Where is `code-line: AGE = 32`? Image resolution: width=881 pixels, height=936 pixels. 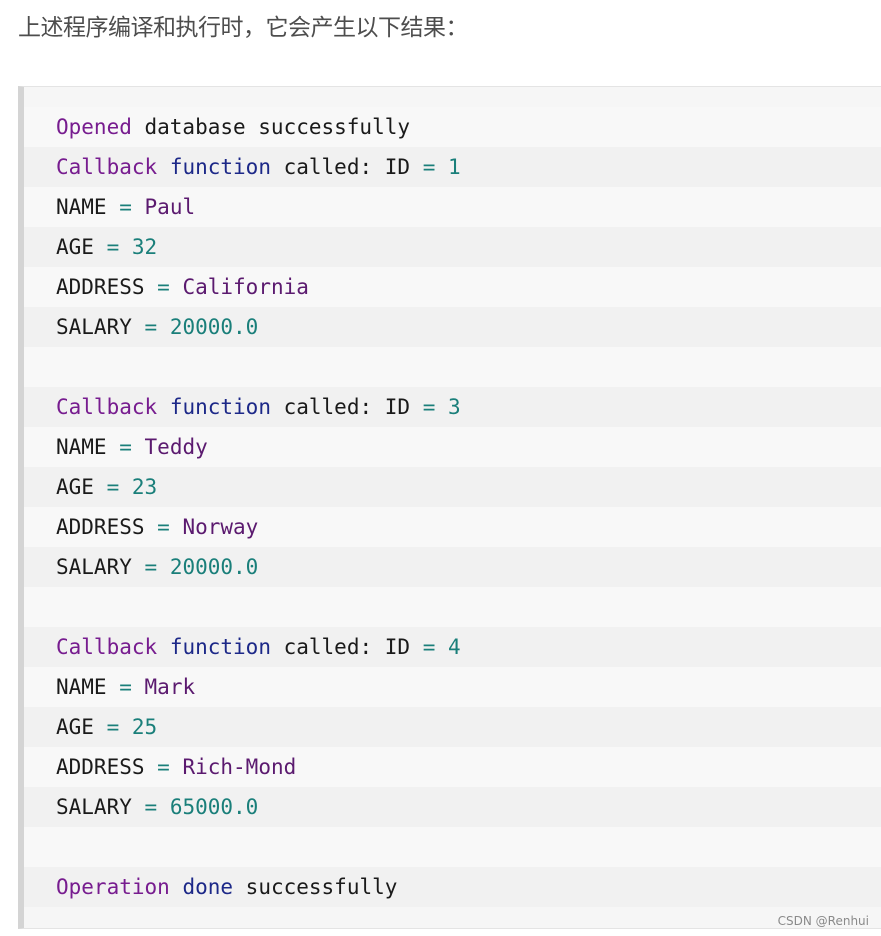 code-line: AGE = 32 is located at coordinates (452, 247).